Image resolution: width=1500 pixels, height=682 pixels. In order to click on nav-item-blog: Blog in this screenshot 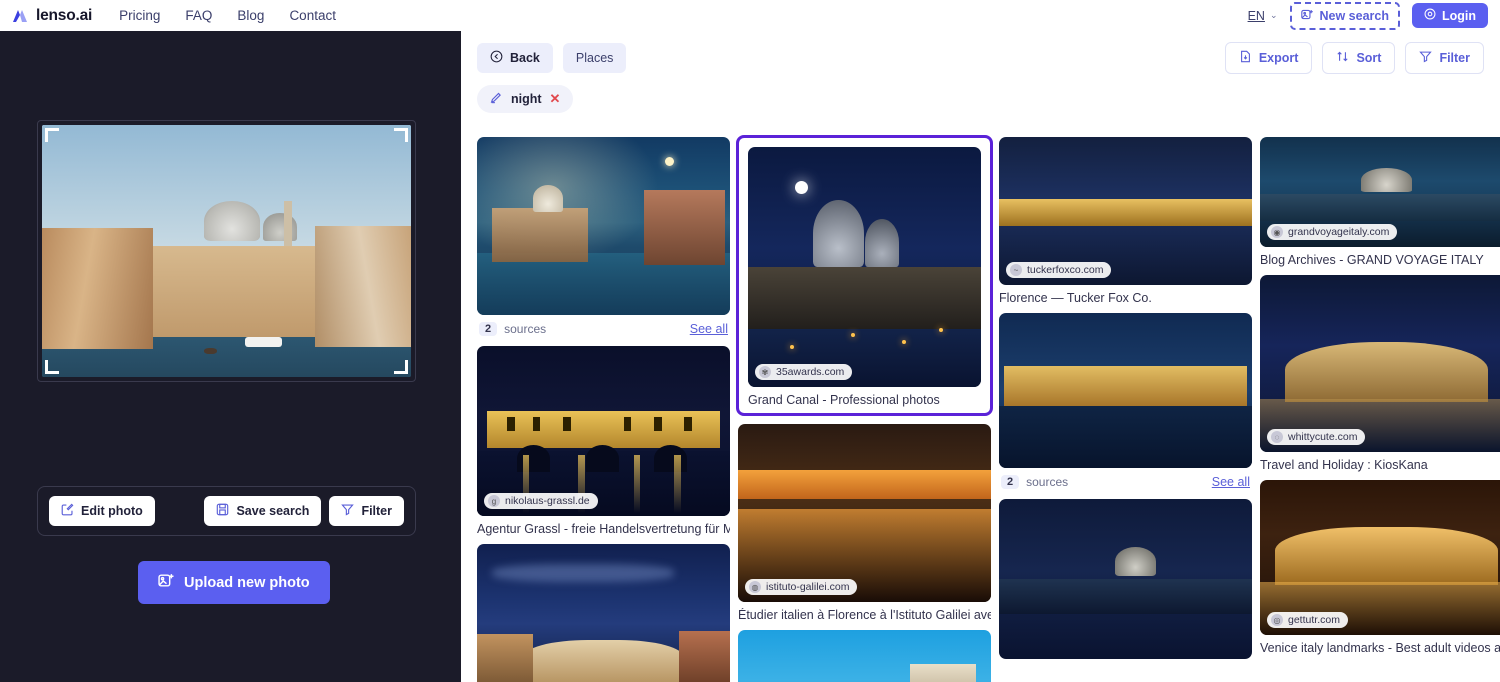, I will do `click(250, 15)`.